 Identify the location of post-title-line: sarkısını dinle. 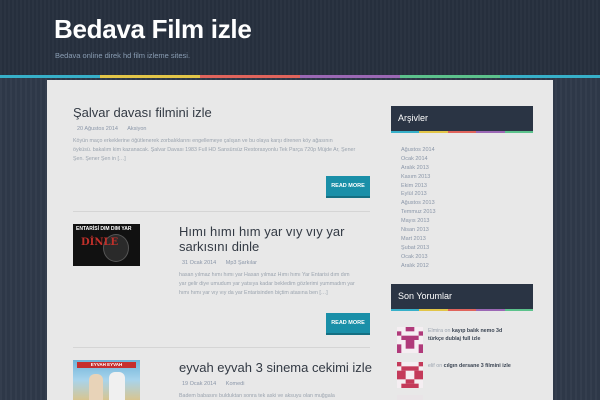
(279, 246).